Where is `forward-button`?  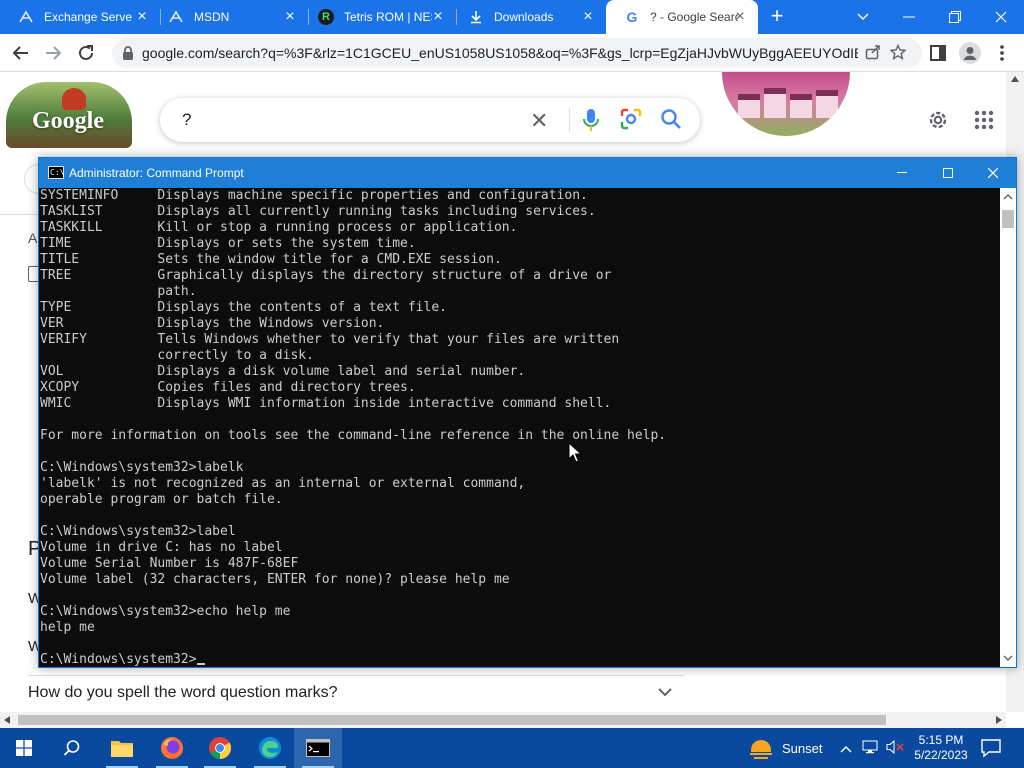
forward-button is located at coordinates (53, 53).